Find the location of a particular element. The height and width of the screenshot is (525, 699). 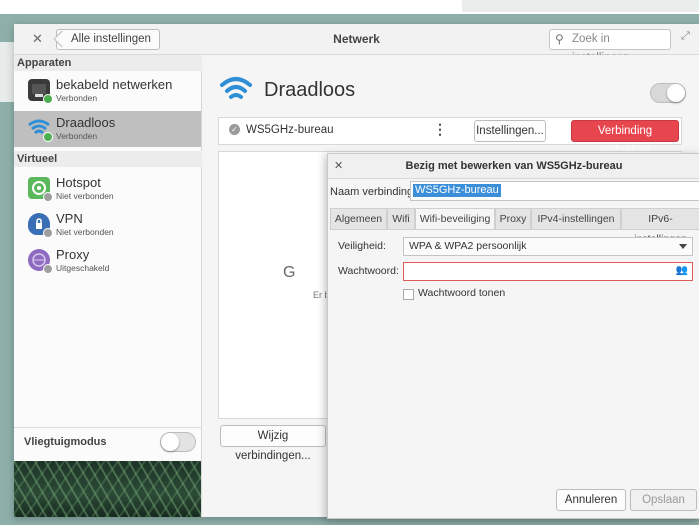

user-keyring-icon: 👥 is located at coordinates (682, 270).